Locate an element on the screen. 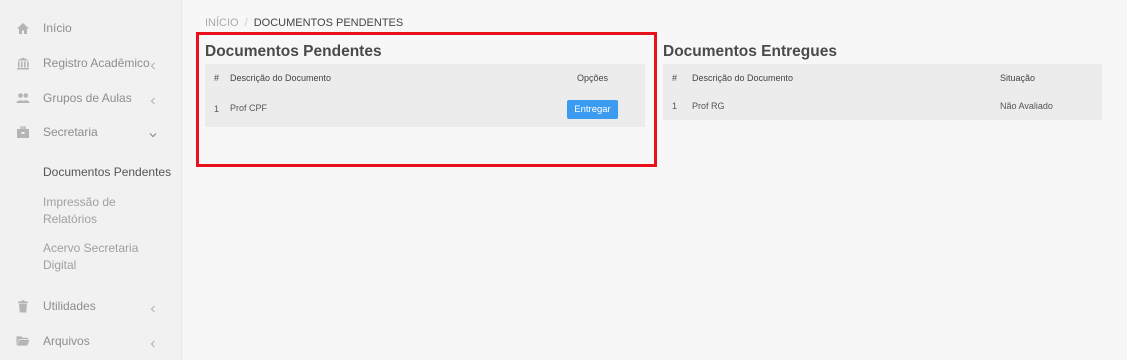 This screenshot has width=1127, height=360. sidebar-subitem-documentos-pendentes: Documentos Pendentes is located at coordinates (107, 172).